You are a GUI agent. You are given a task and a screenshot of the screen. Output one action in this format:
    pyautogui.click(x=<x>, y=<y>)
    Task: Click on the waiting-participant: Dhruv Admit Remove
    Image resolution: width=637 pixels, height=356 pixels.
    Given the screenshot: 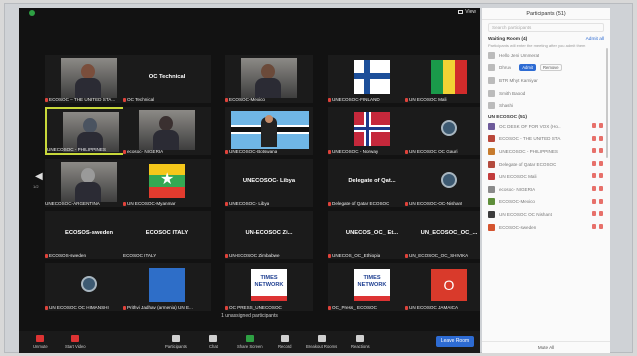 What is the action you would take?
    pyautogui.click(x=546, y=68)
    